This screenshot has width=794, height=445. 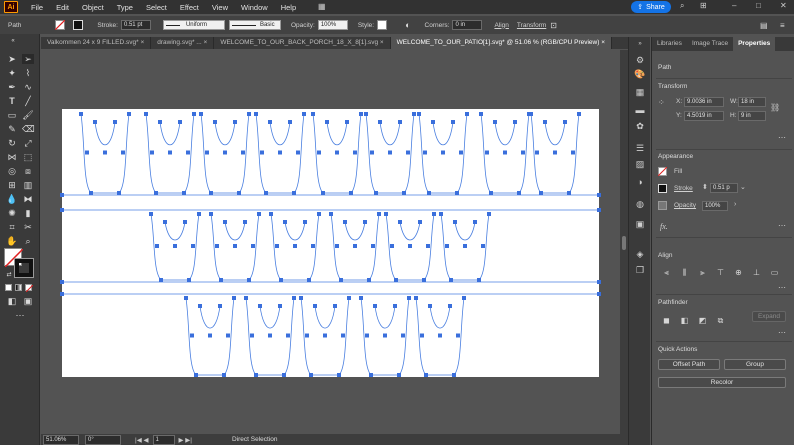 I want to click on close-window-icon: ✕, so click(x=783, y=5).